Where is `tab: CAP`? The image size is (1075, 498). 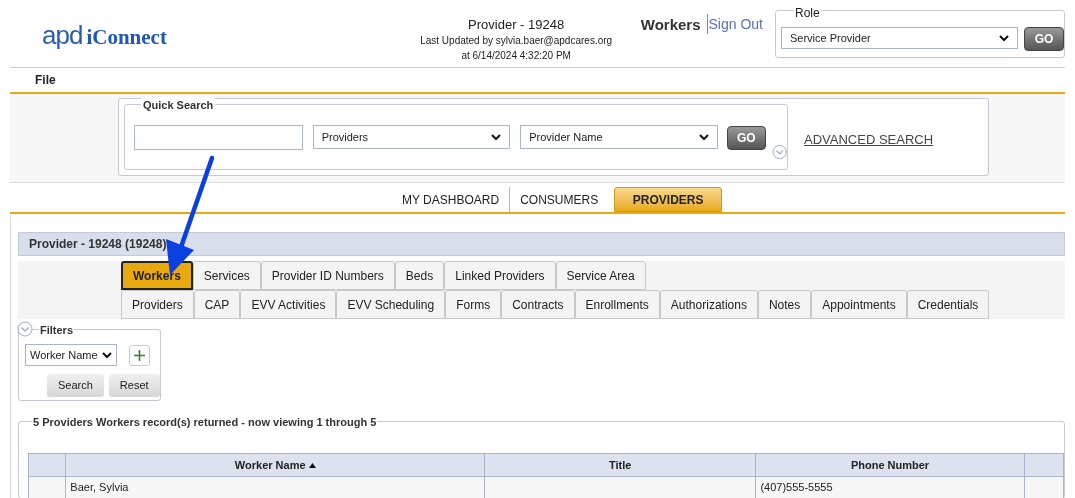
tab: CAP is located at coordinates (217, 304).